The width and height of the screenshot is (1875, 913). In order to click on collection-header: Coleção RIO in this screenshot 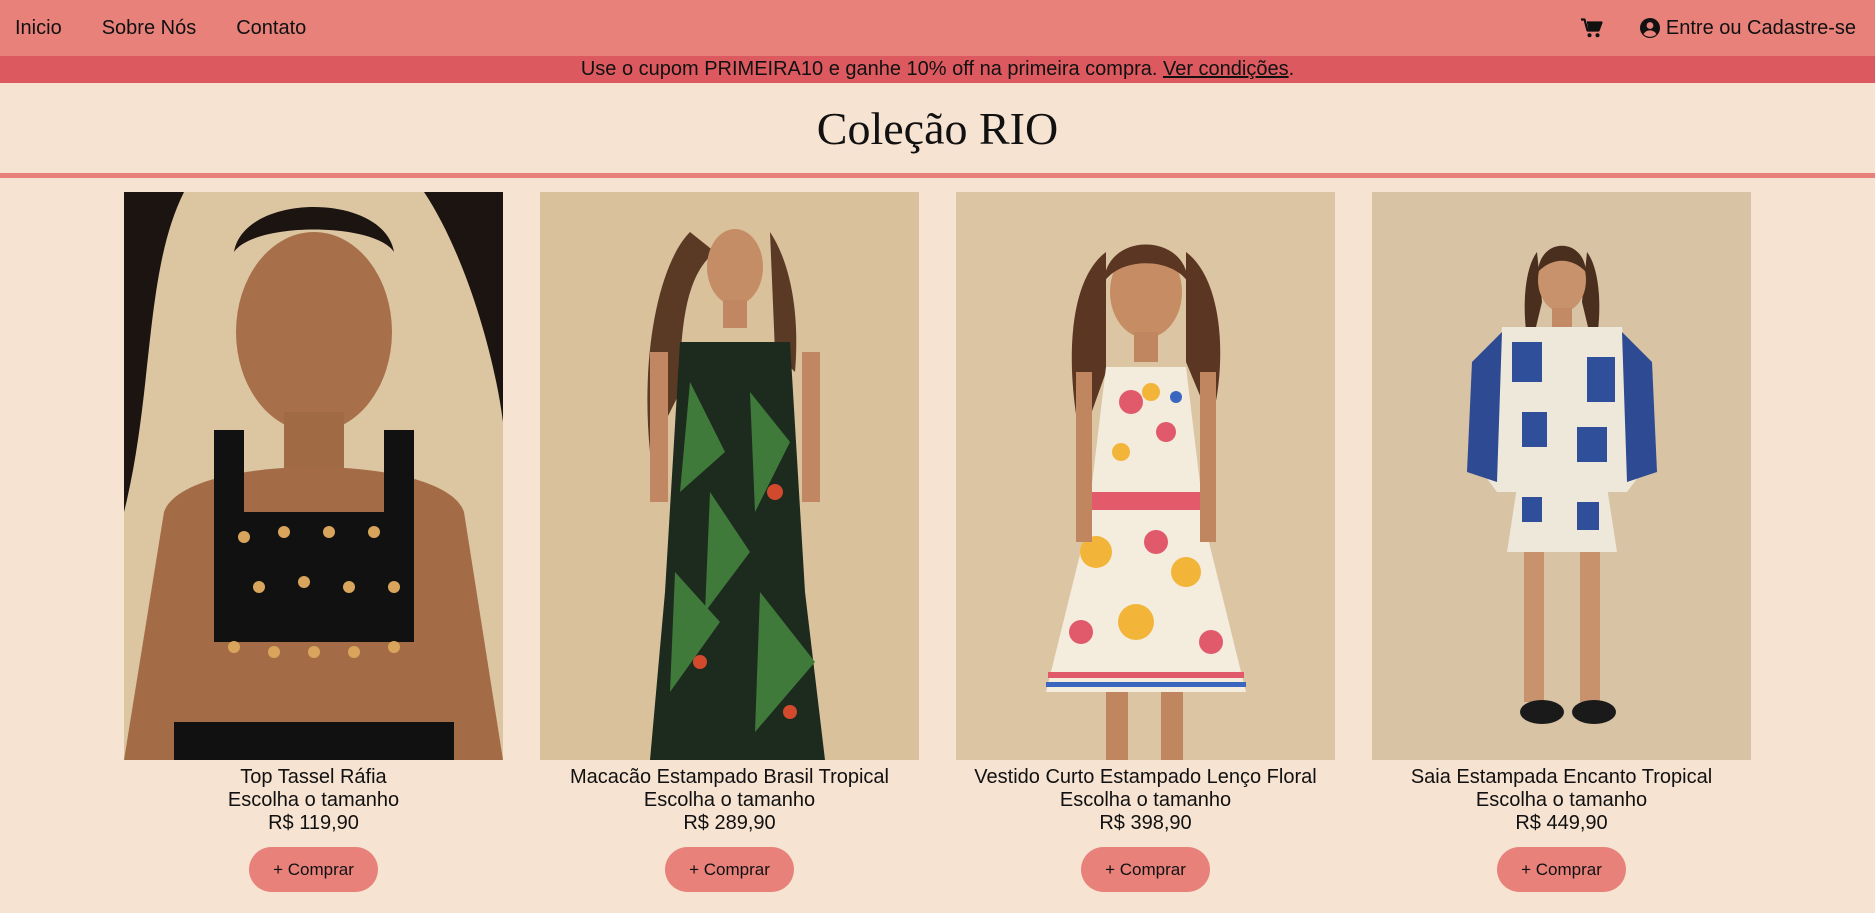, I will do `click(937, 130)`.